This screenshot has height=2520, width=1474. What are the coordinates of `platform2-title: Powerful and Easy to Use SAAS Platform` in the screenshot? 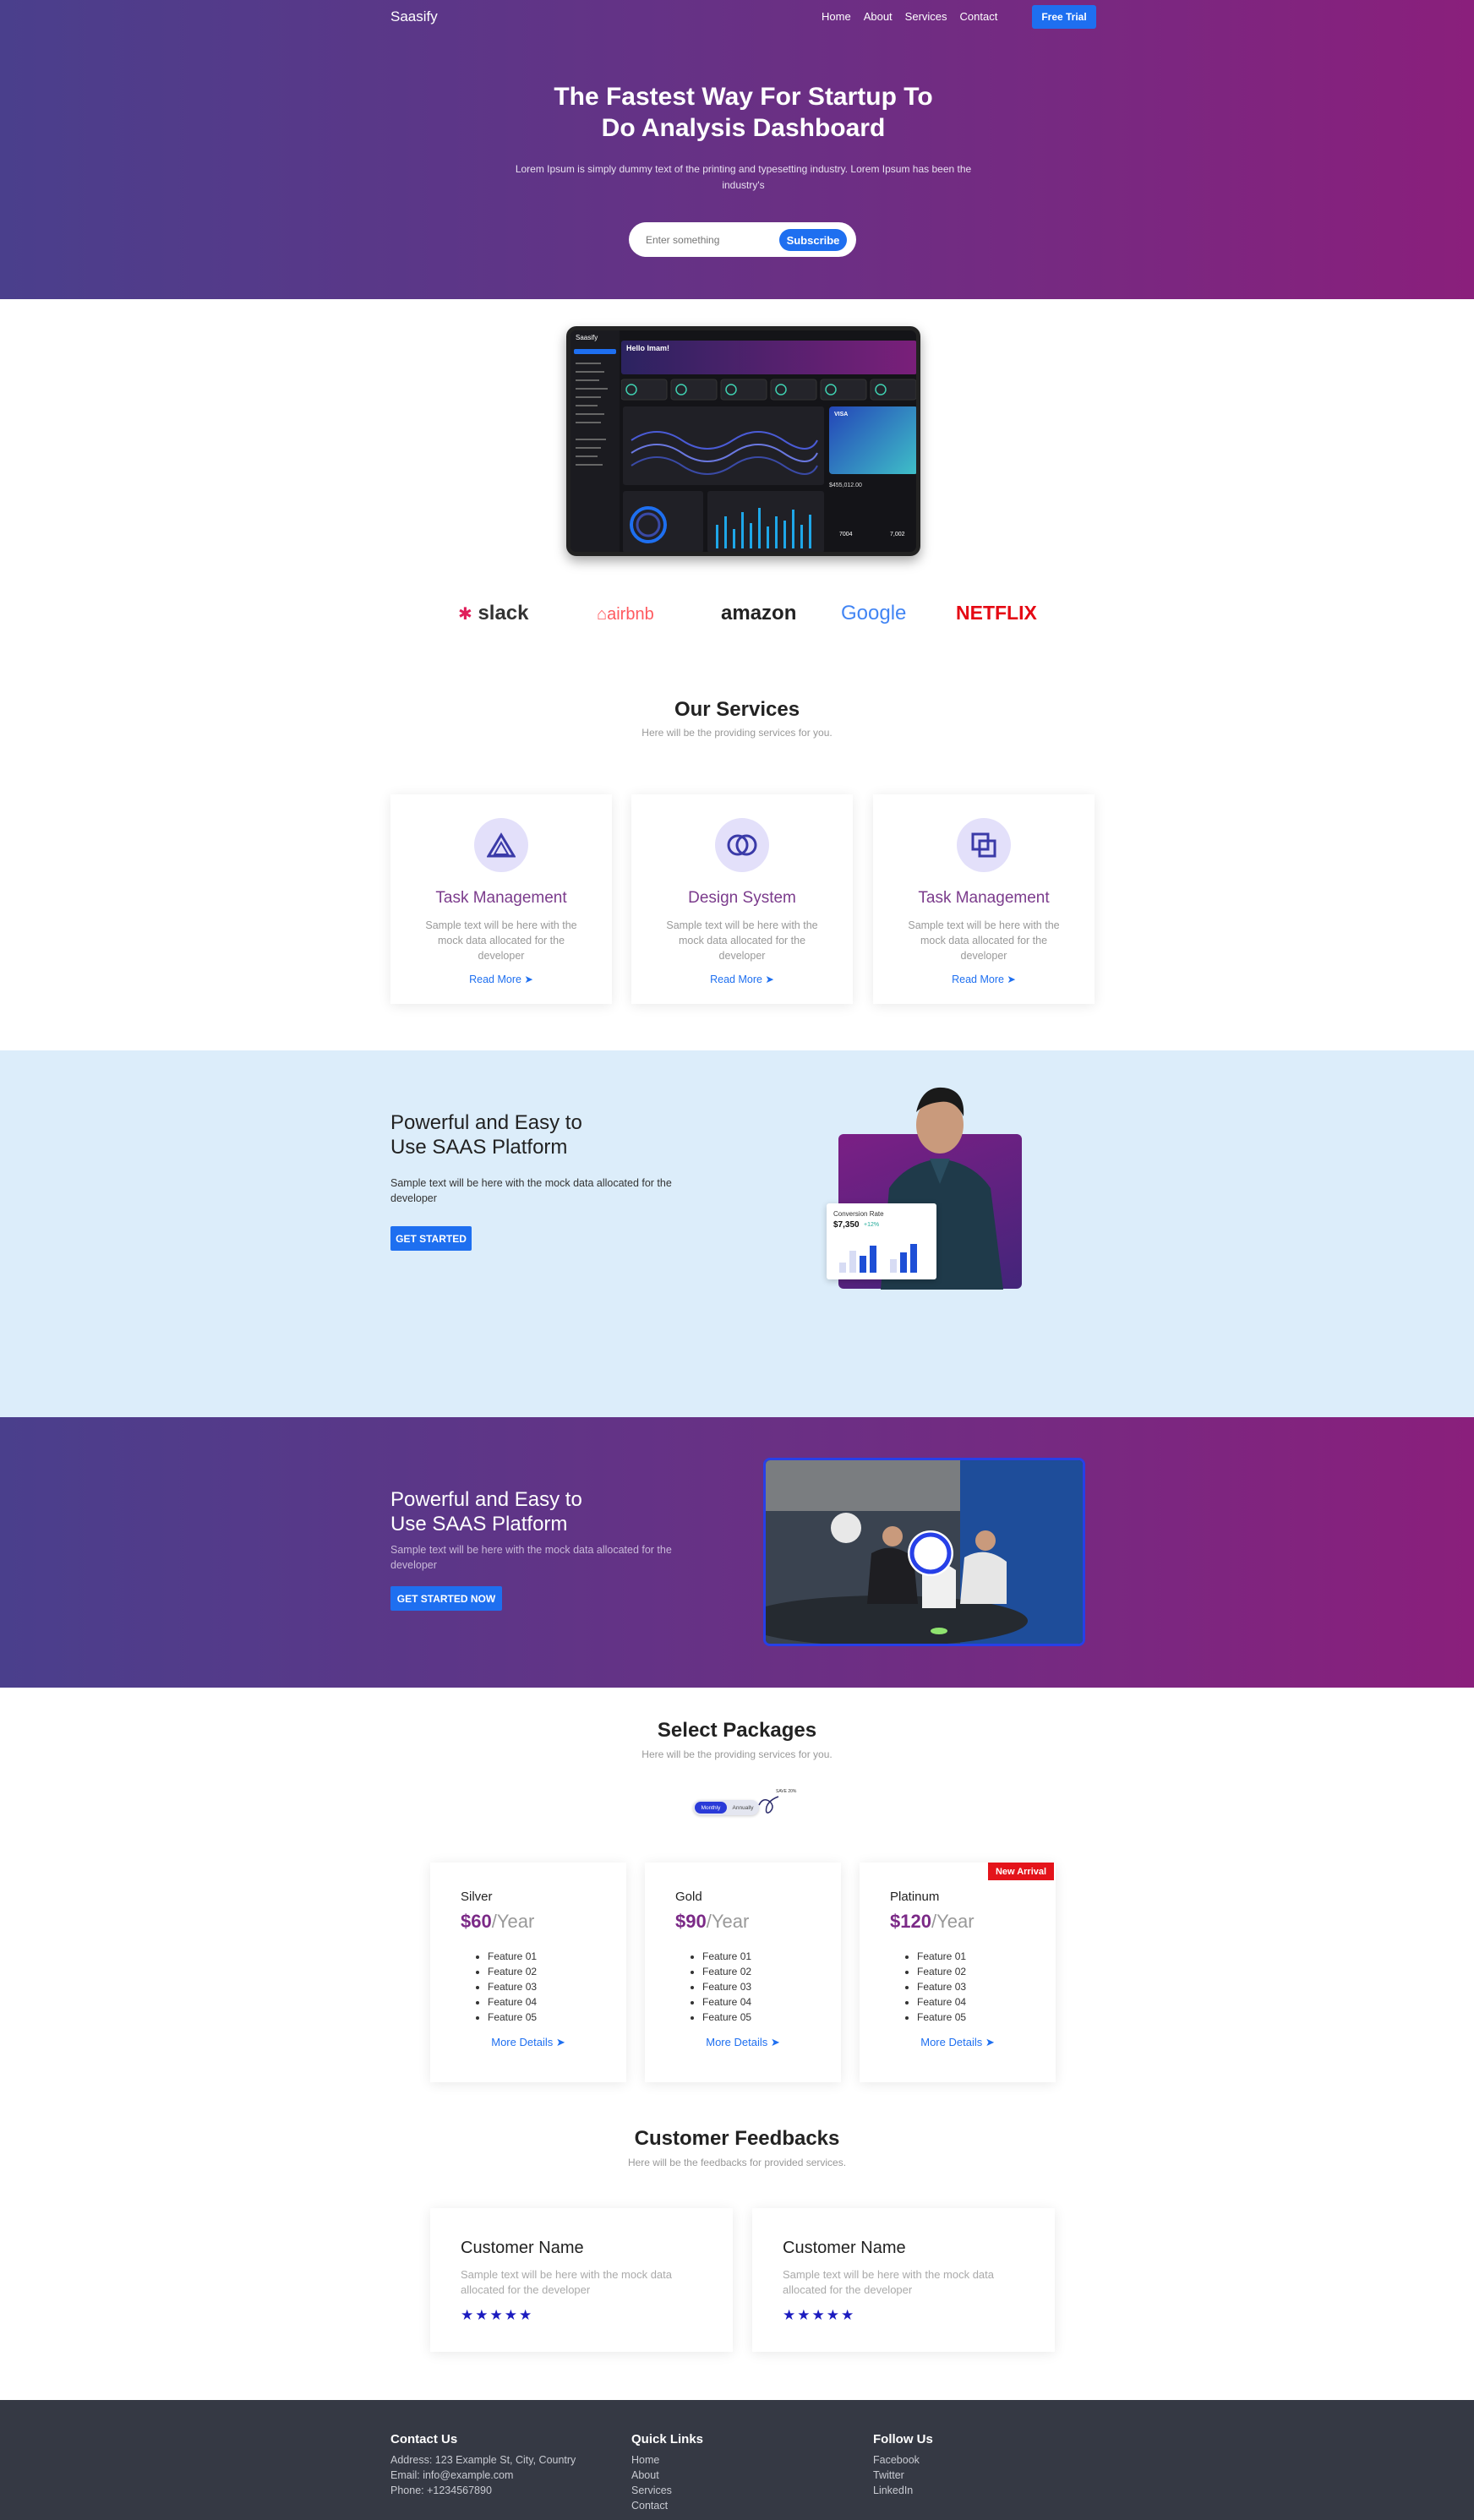 It's located at (486, 1511).